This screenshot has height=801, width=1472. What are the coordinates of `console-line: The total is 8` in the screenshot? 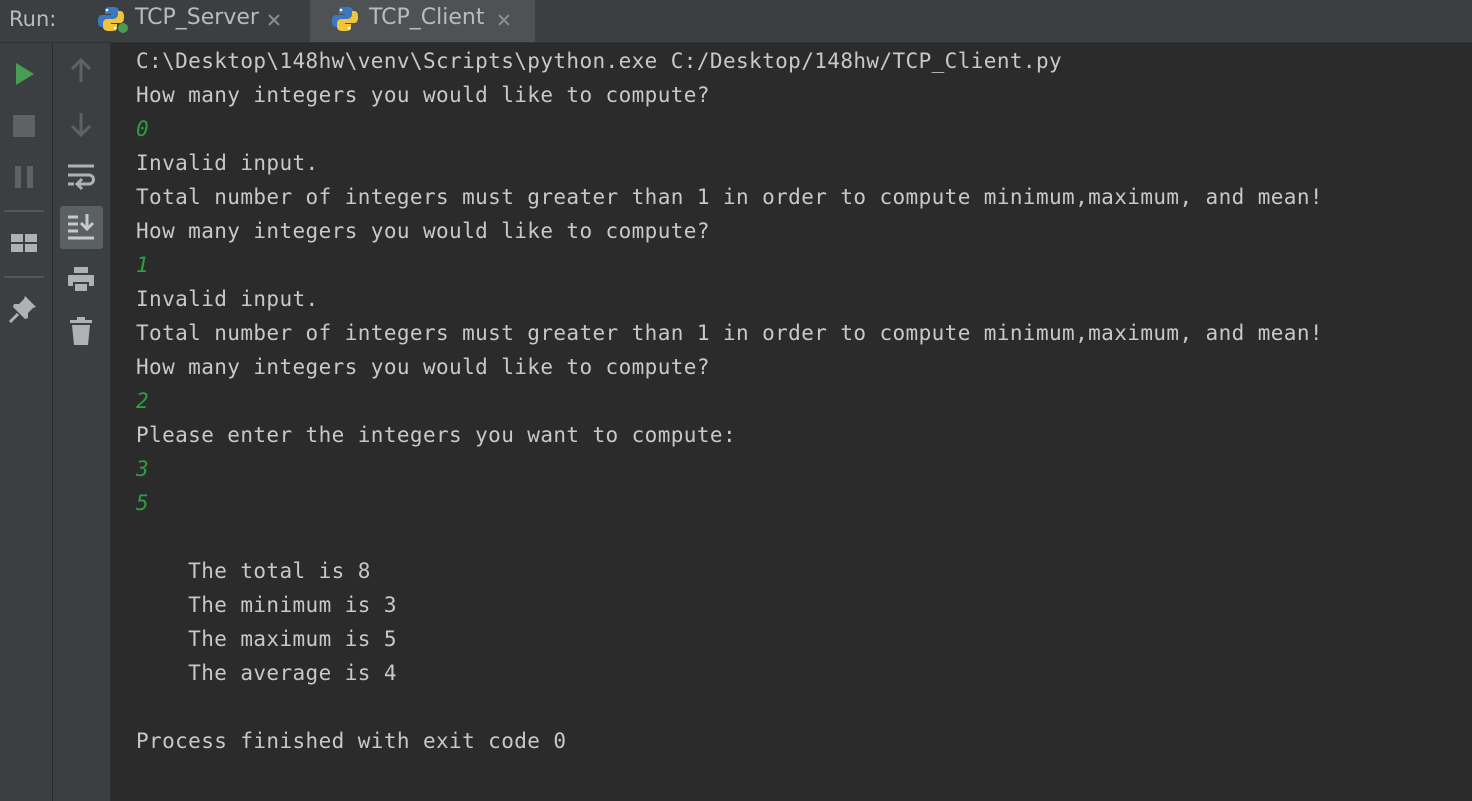 It's located at (253, 571).